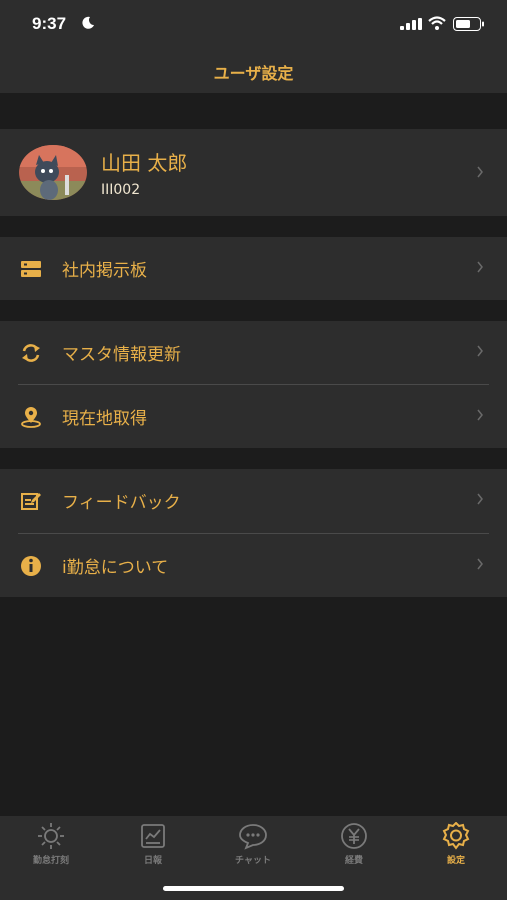 This screenshot has width=507, height=900. Describe the element at coordinates (253, 416) in the screenshot. I see `location-row: 現在地取得` at that location.